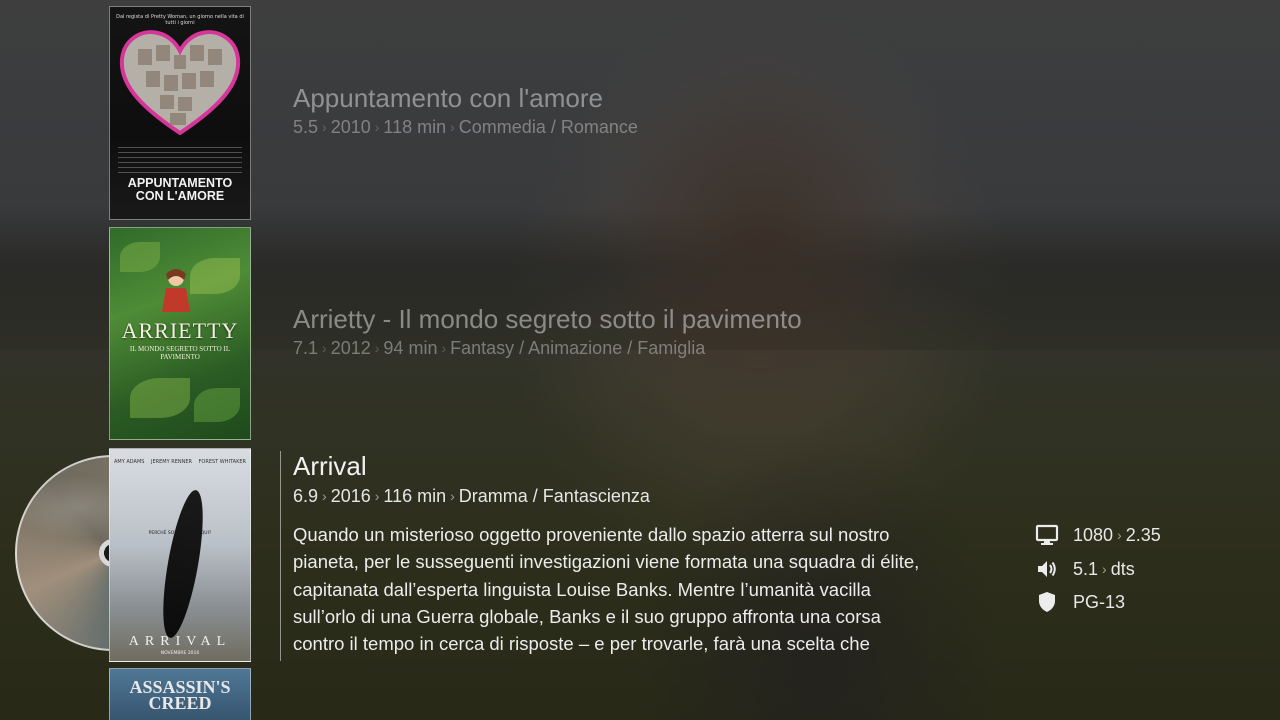 The width and height of the screenshot is (1280, 720). What do you see at coordinates (180, 653) in the screenshot?
I see `poster-release-date: NOVEMBRE 2016` at bounding box center [180, 653].